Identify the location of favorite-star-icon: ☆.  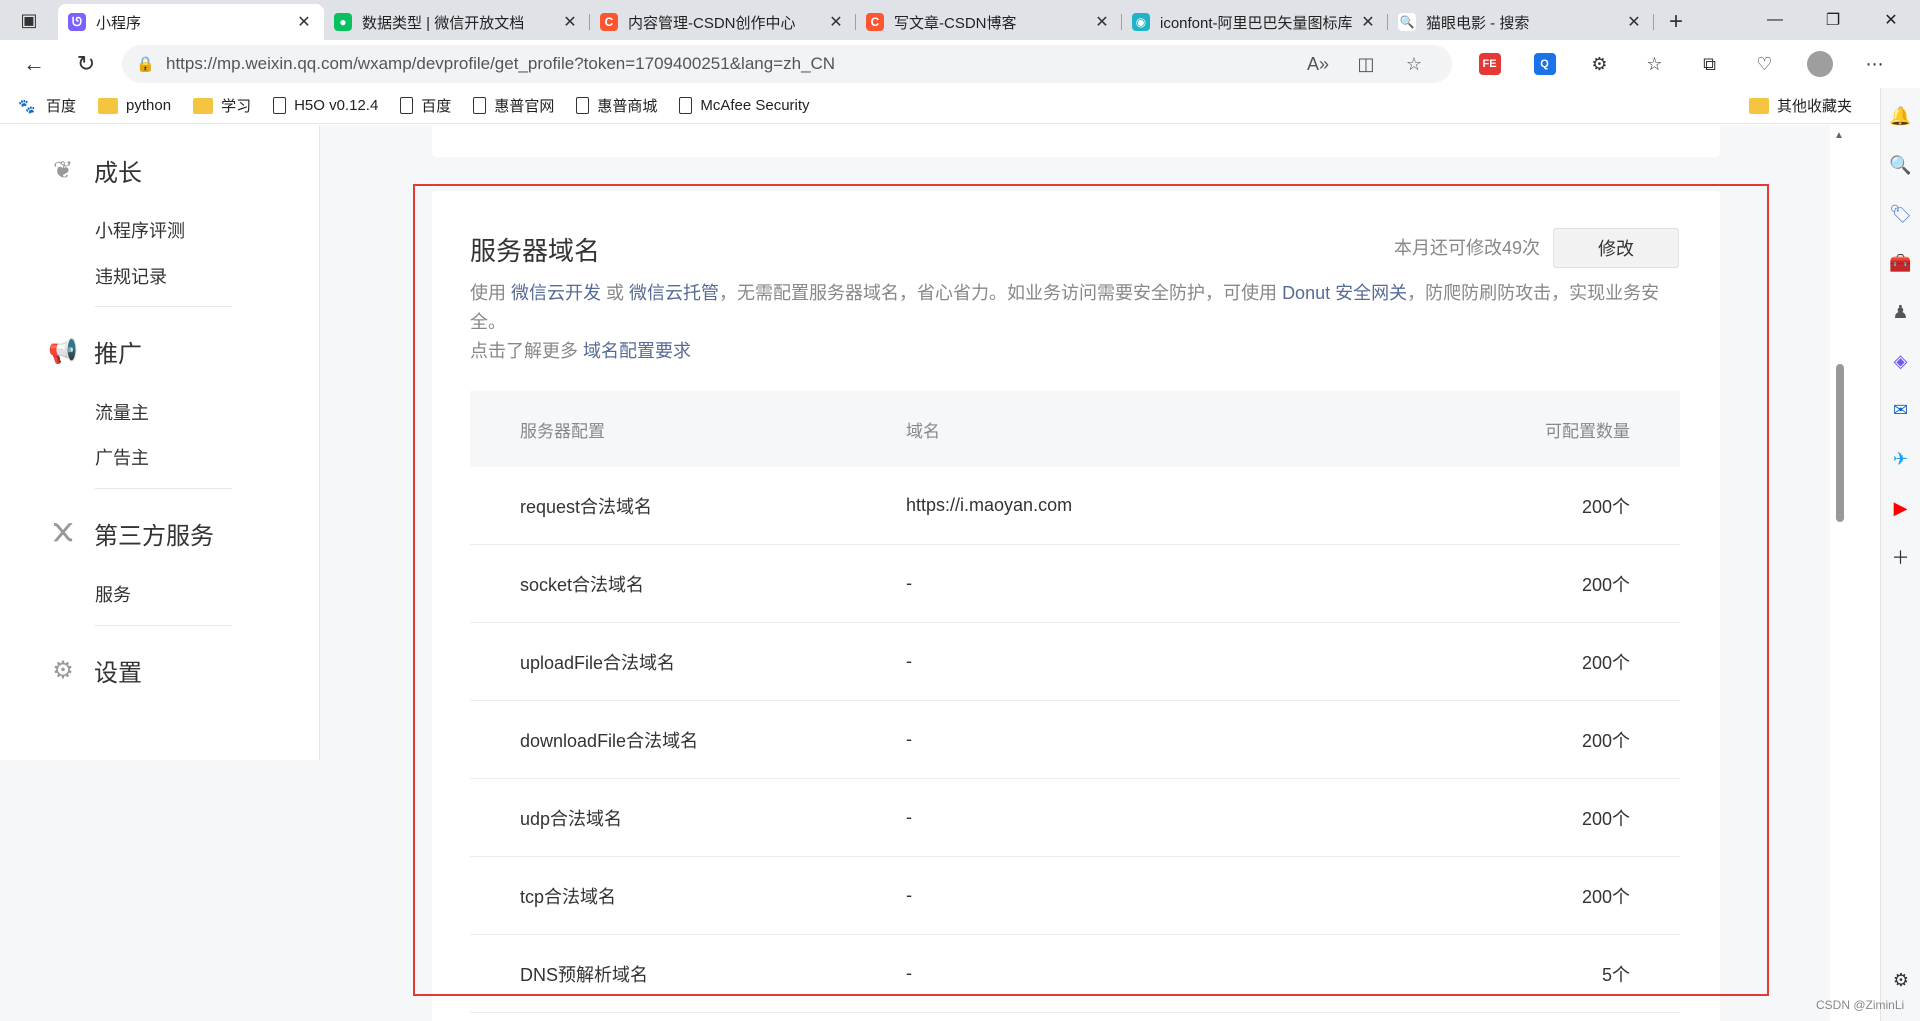
(1414, 64).